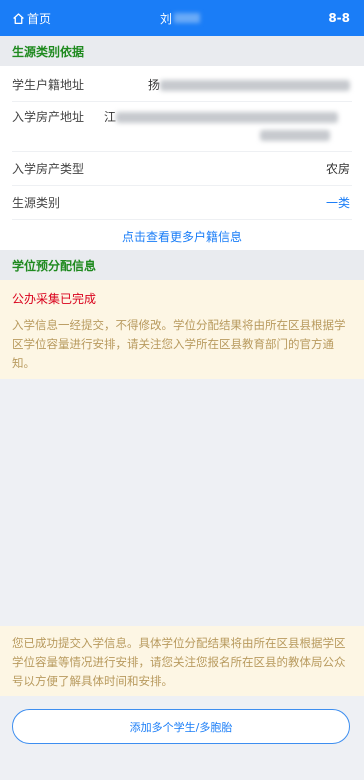  I want to click on source-section-title: 生源类别依据, so click(182, 51).